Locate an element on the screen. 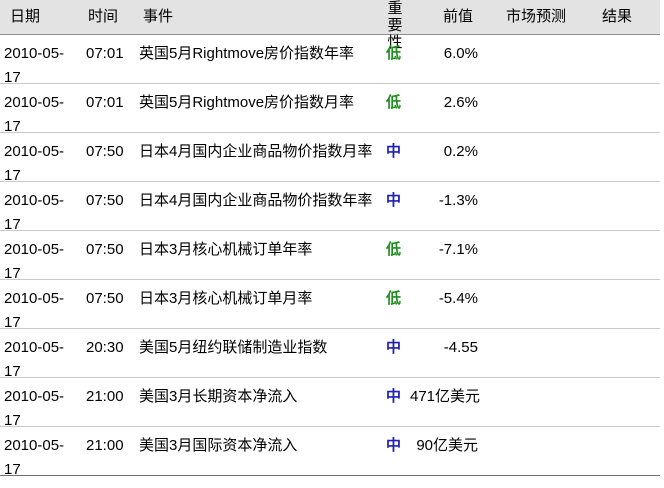 This screenshot has width=664, height=488. event-cell: 美国5月纽约联储制造业指数 is located at coordinates (233, 347).